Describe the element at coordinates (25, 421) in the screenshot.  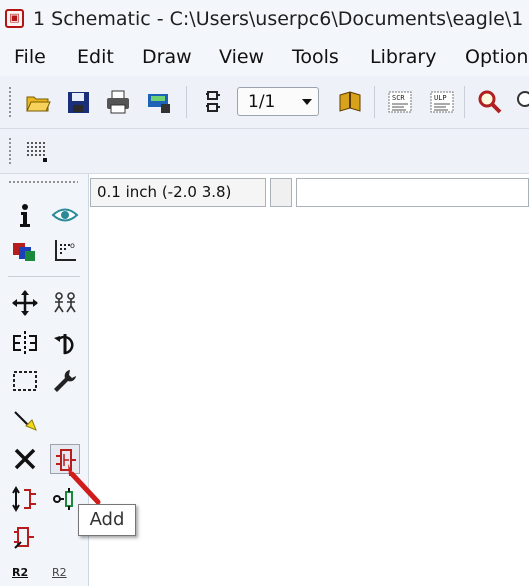
I see `wire-icon` at that location.